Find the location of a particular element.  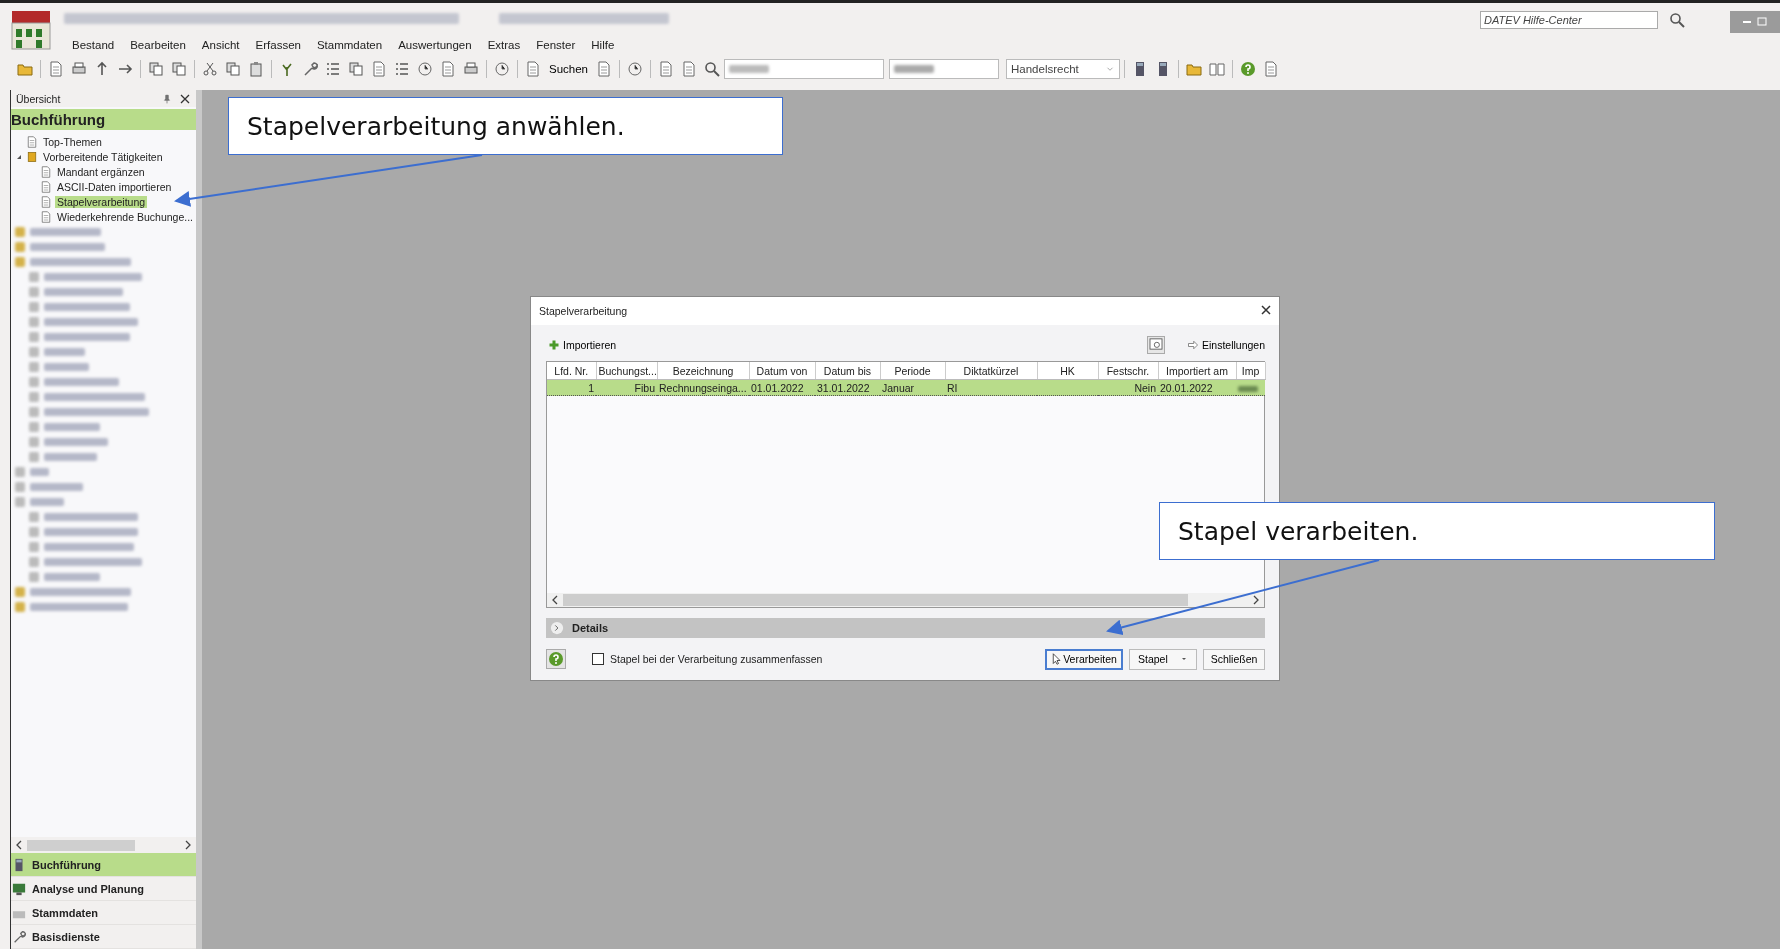

tree-item: Top-Themen is located at coordinates (72, 141).